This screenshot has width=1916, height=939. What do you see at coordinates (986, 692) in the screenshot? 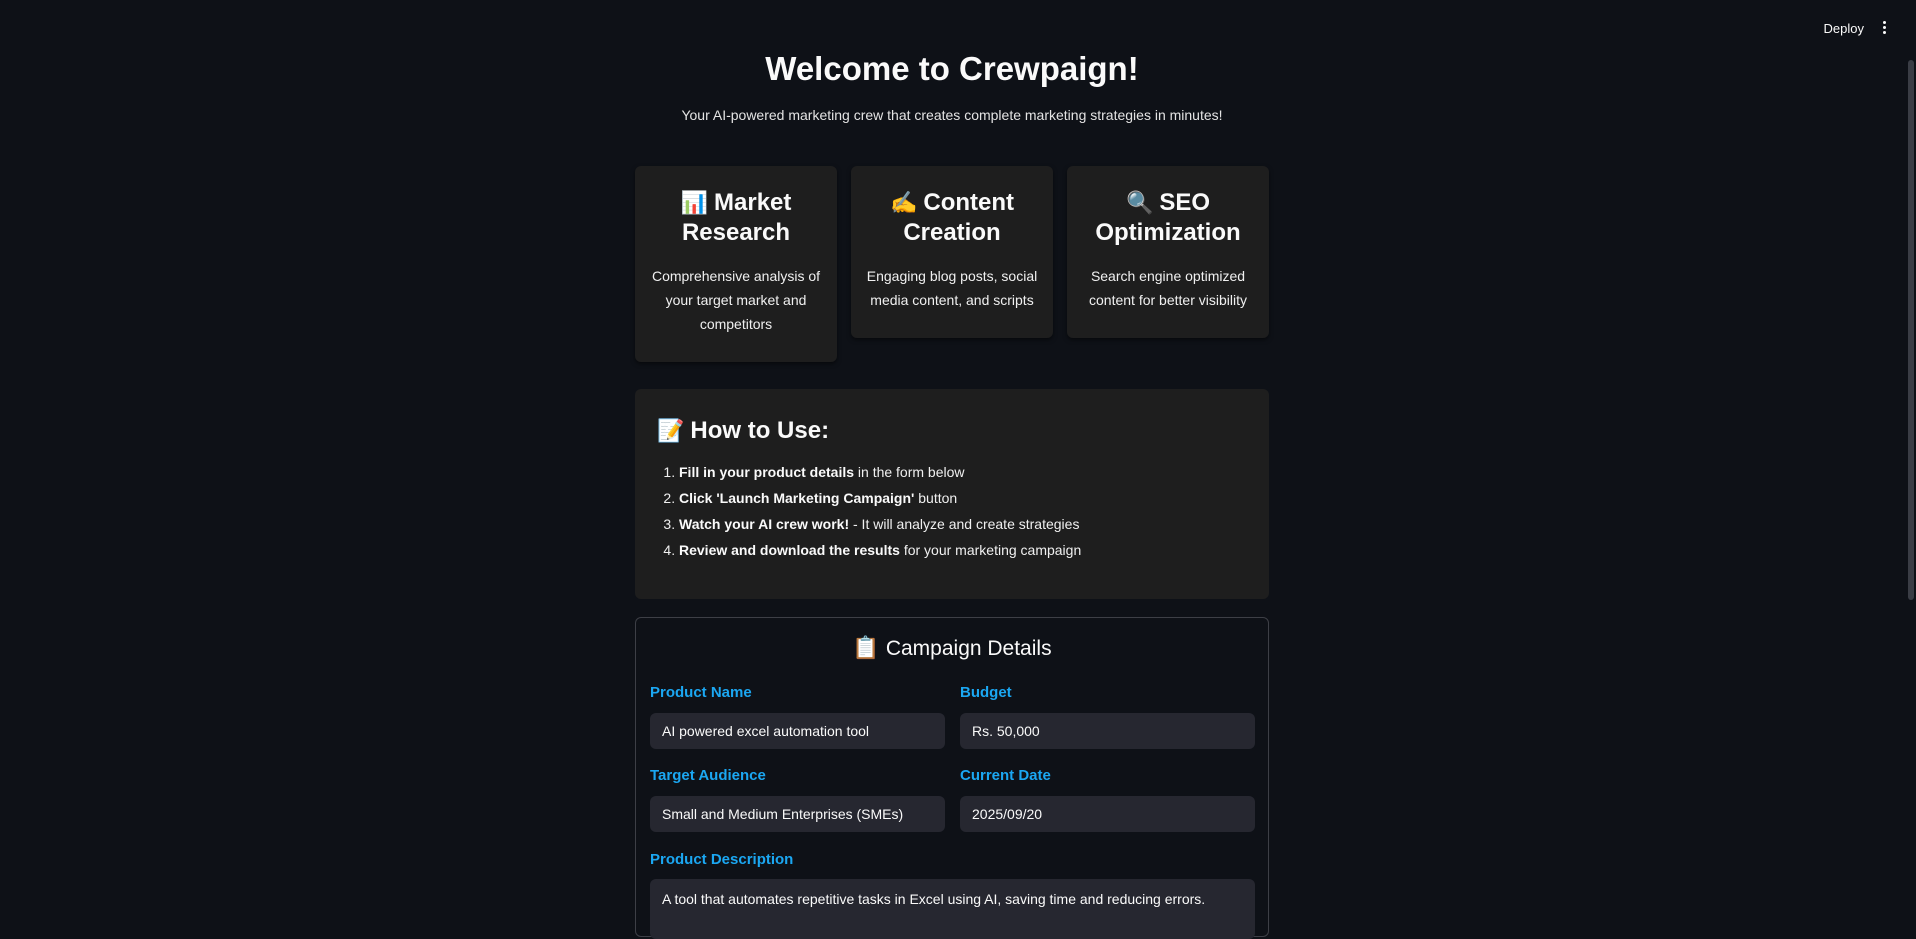
I see `budget-label: Budget` at bounding box center [986, 692].